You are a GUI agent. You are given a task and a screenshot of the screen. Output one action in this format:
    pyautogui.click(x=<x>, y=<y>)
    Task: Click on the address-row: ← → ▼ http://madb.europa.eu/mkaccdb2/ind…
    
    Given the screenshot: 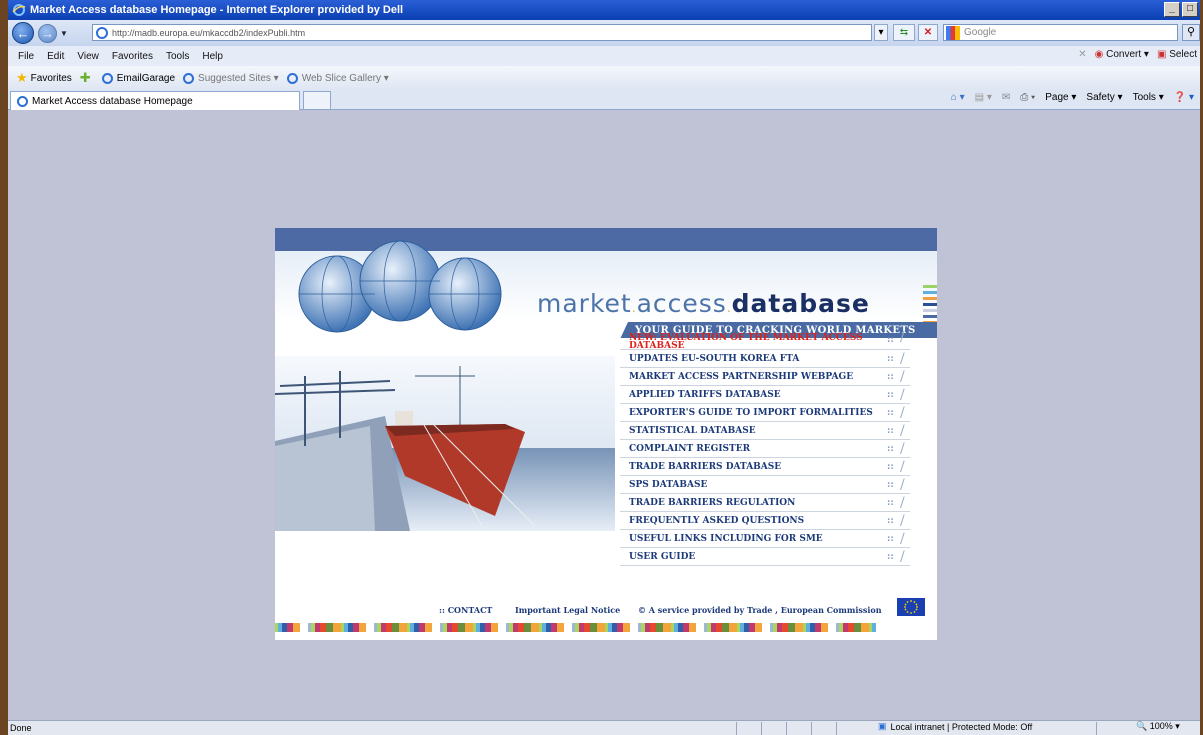 What is the action you would take?
    pyautogui.click(x=604, y=33)
    